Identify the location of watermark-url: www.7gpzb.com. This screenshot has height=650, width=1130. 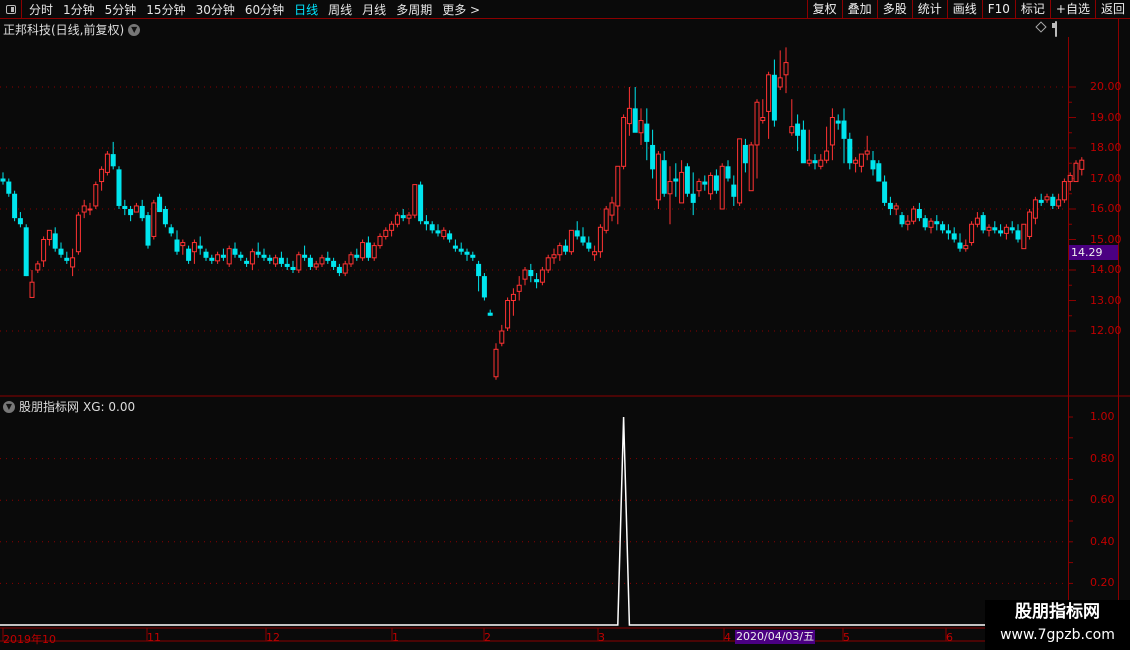
(1057, 635).